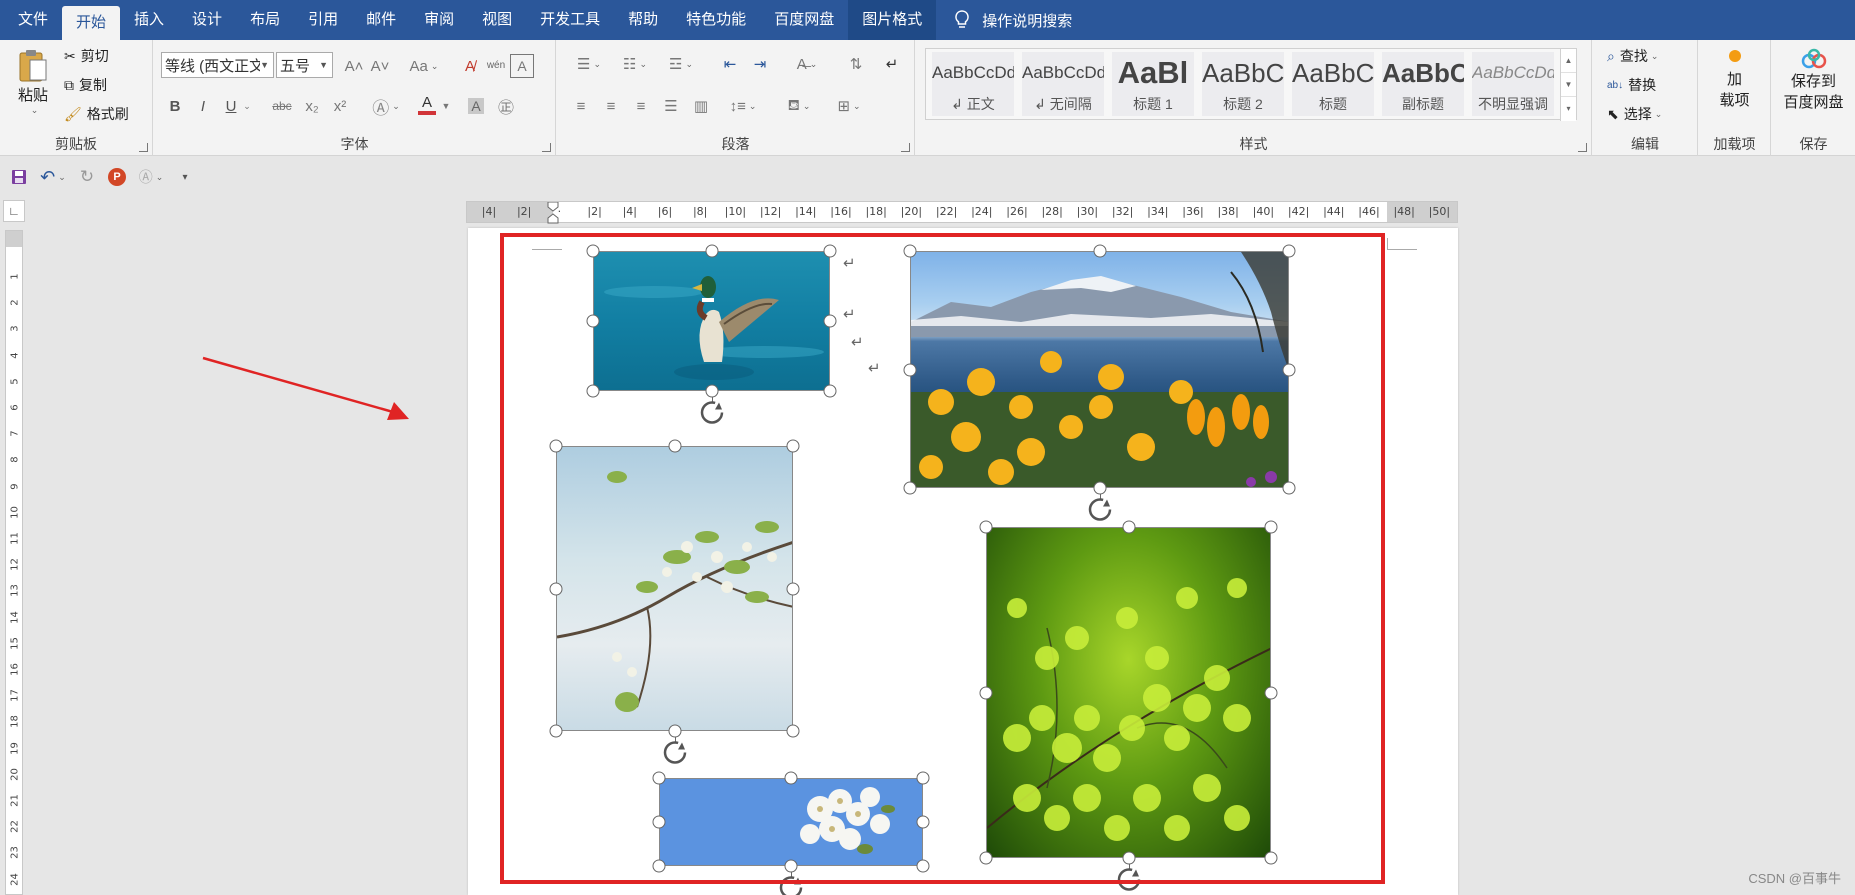 The image size is (1855, 895). I want to click on font-size-combo: 五号 ▼, so click(304, 65).